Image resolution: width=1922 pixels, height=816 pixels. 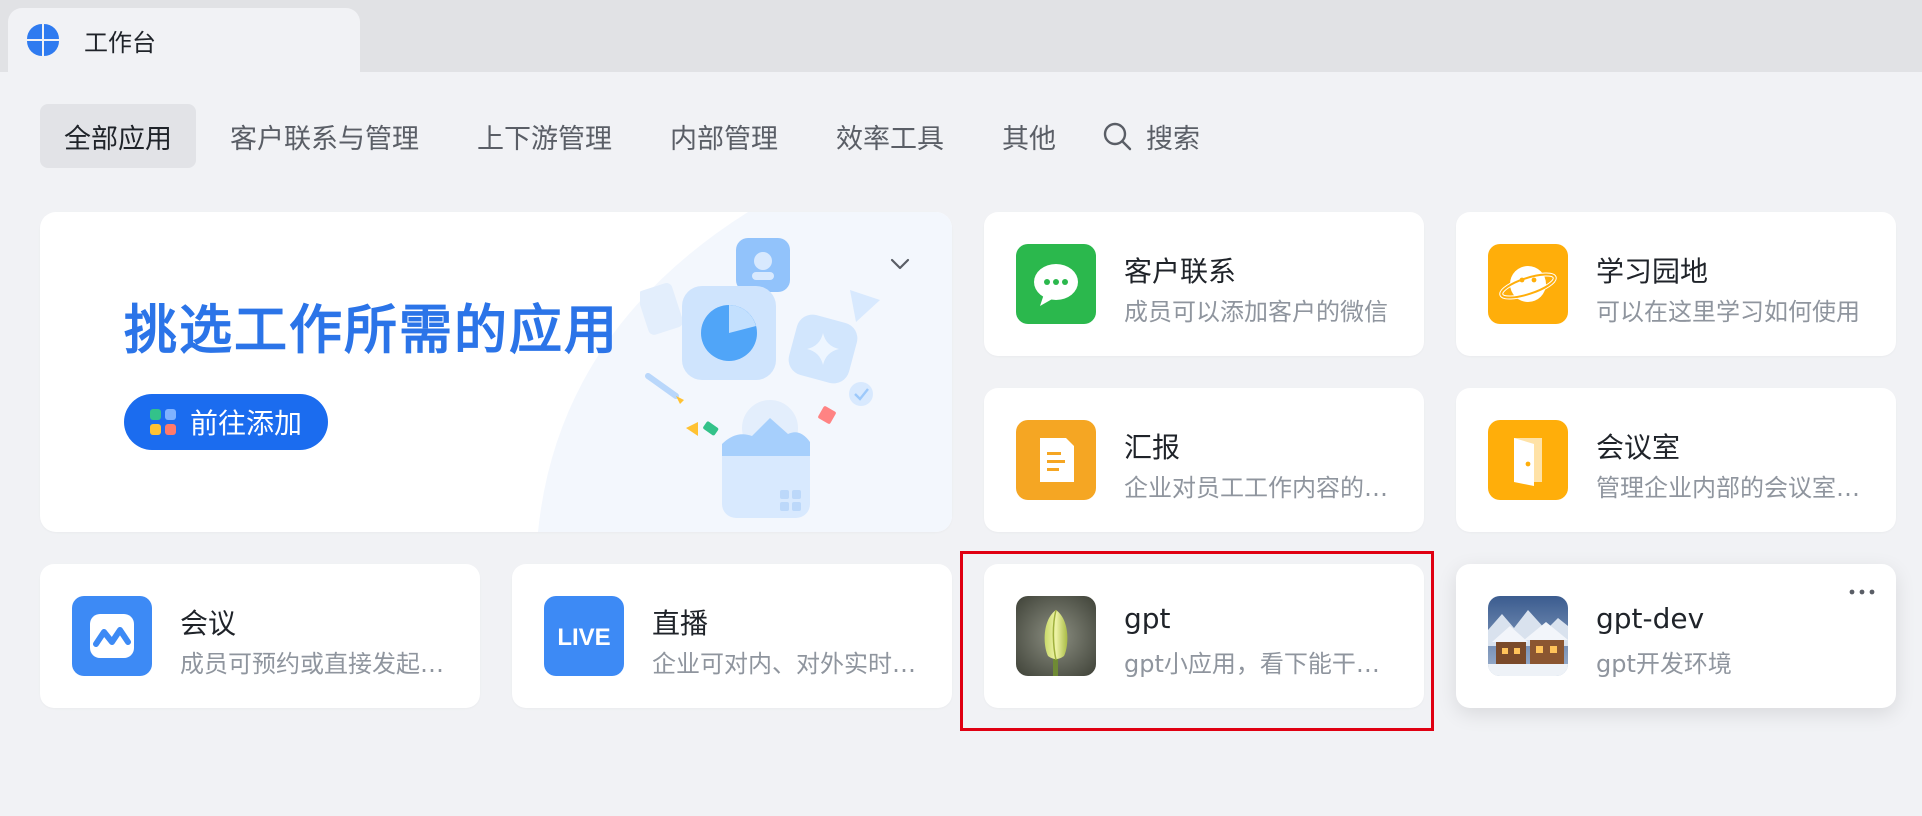 I want to click on apps-illustration, so click(x=760, y=378).